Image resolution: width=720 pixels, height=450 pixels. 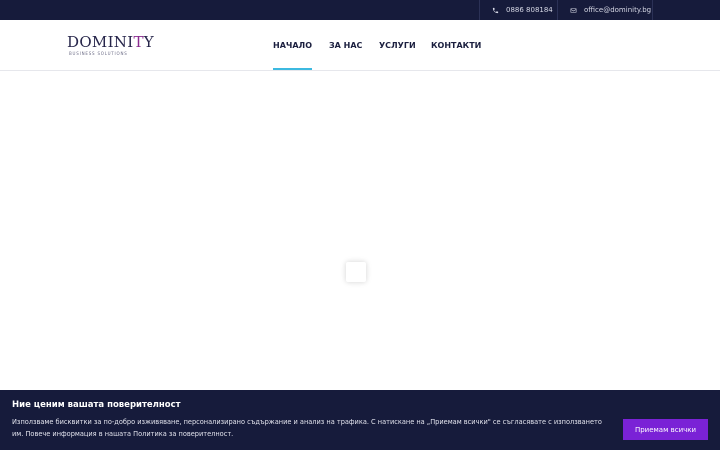 I want to click on logo-wordmark: DOMINITY, so click(x=110, y=42).